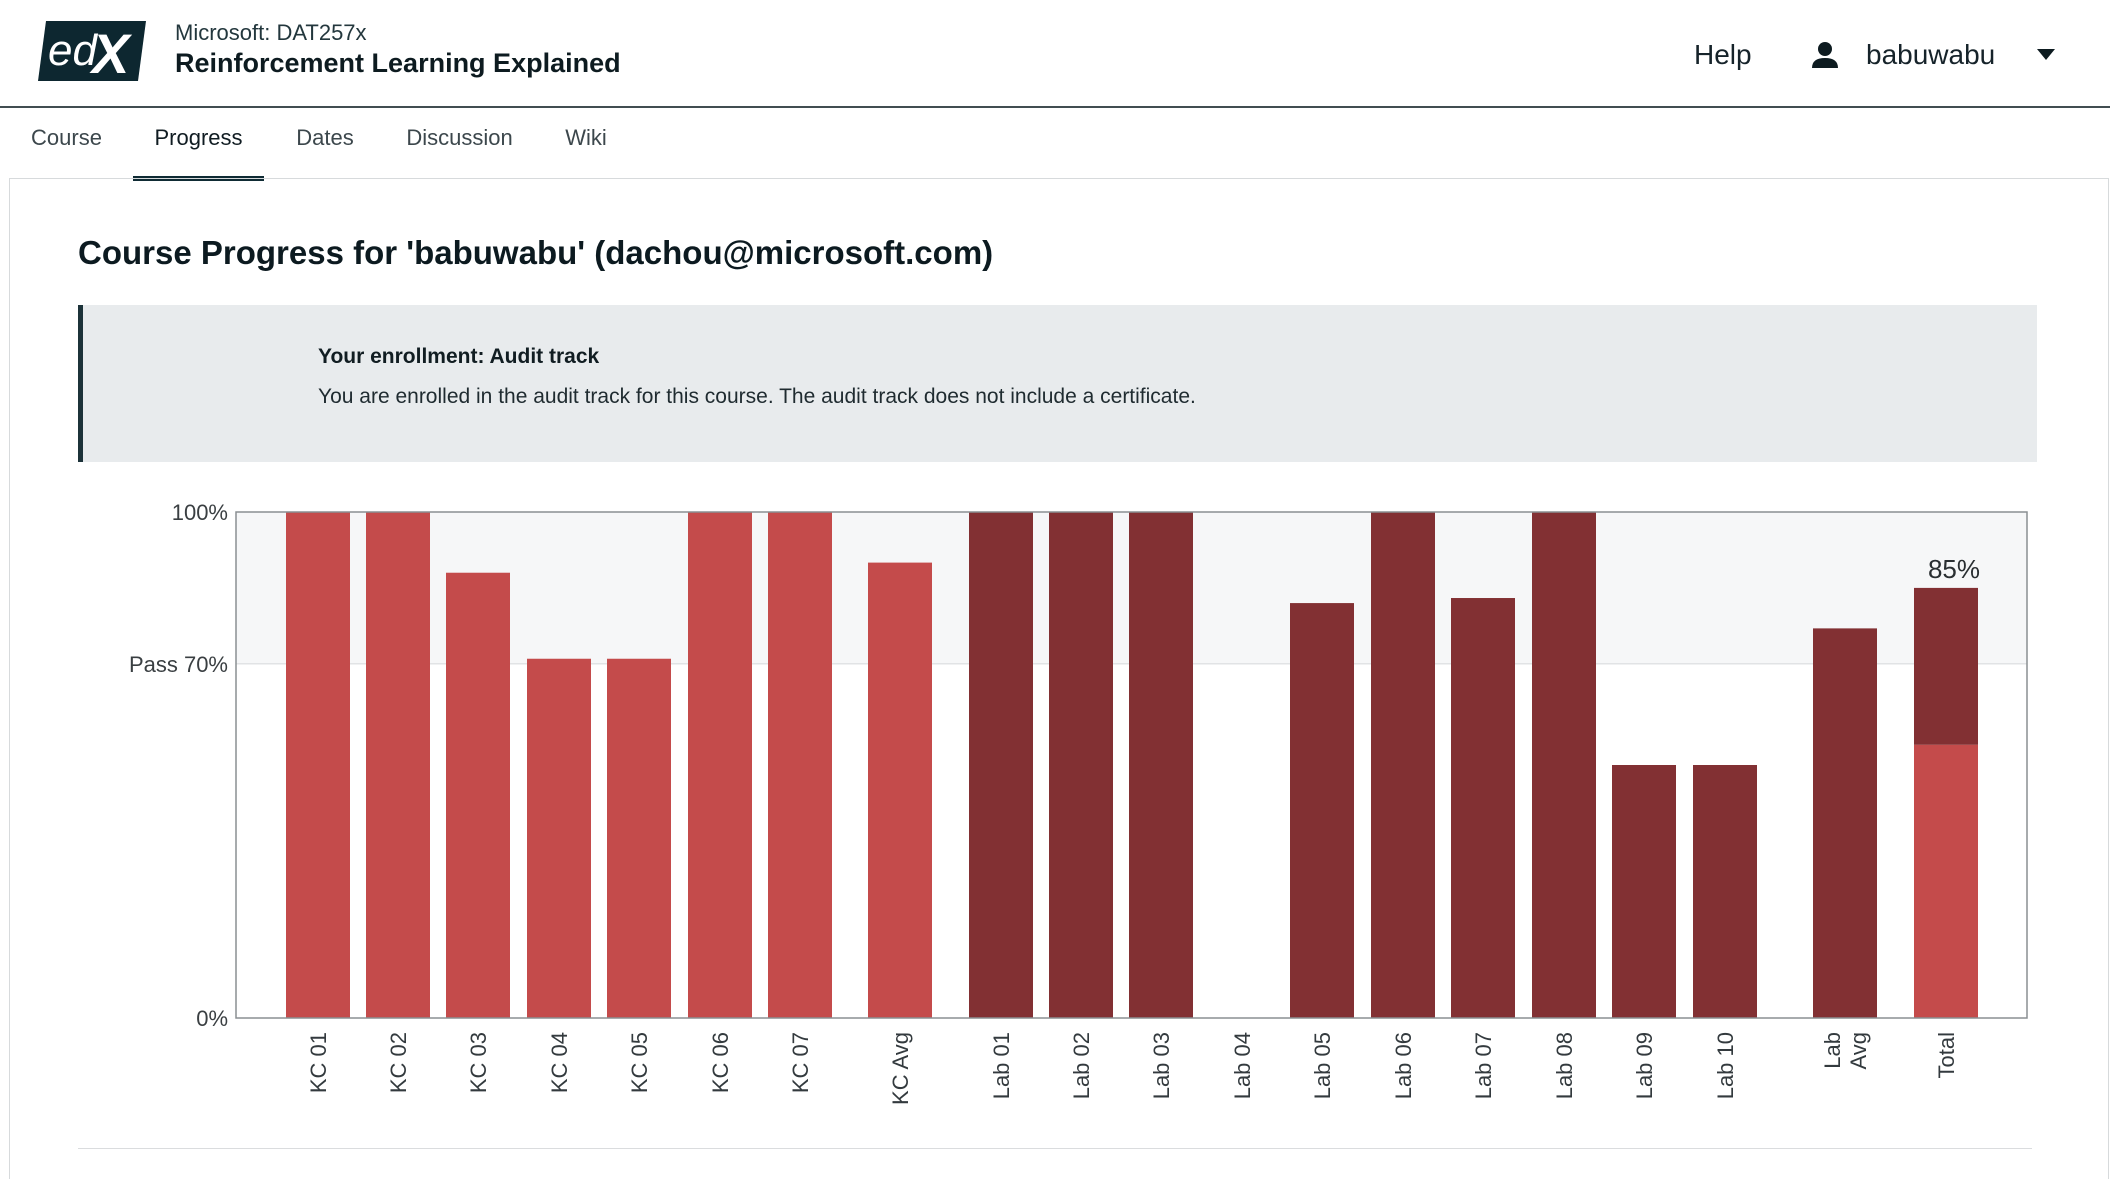 The image size is (2110, 1179). Describe the element at coordinates (1946, 1055) in the screenshot. I see `x-tick-total: Total` at that location.